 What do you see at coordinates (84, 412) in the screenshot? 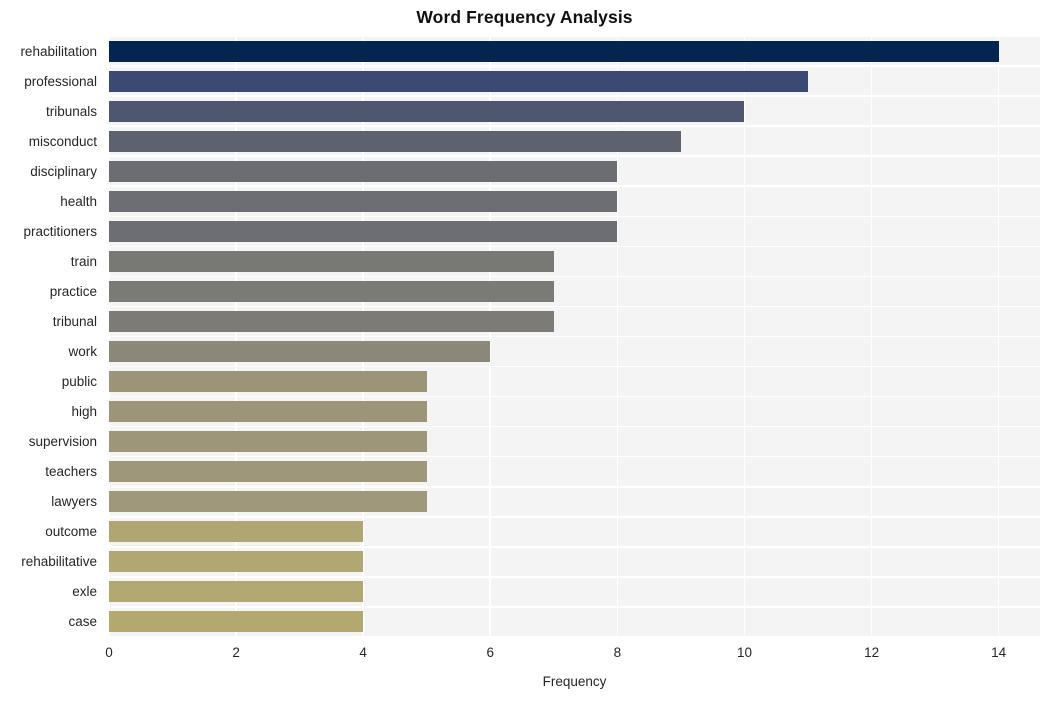
I see `y-tick-label: high` at bounding box center [84, 412].